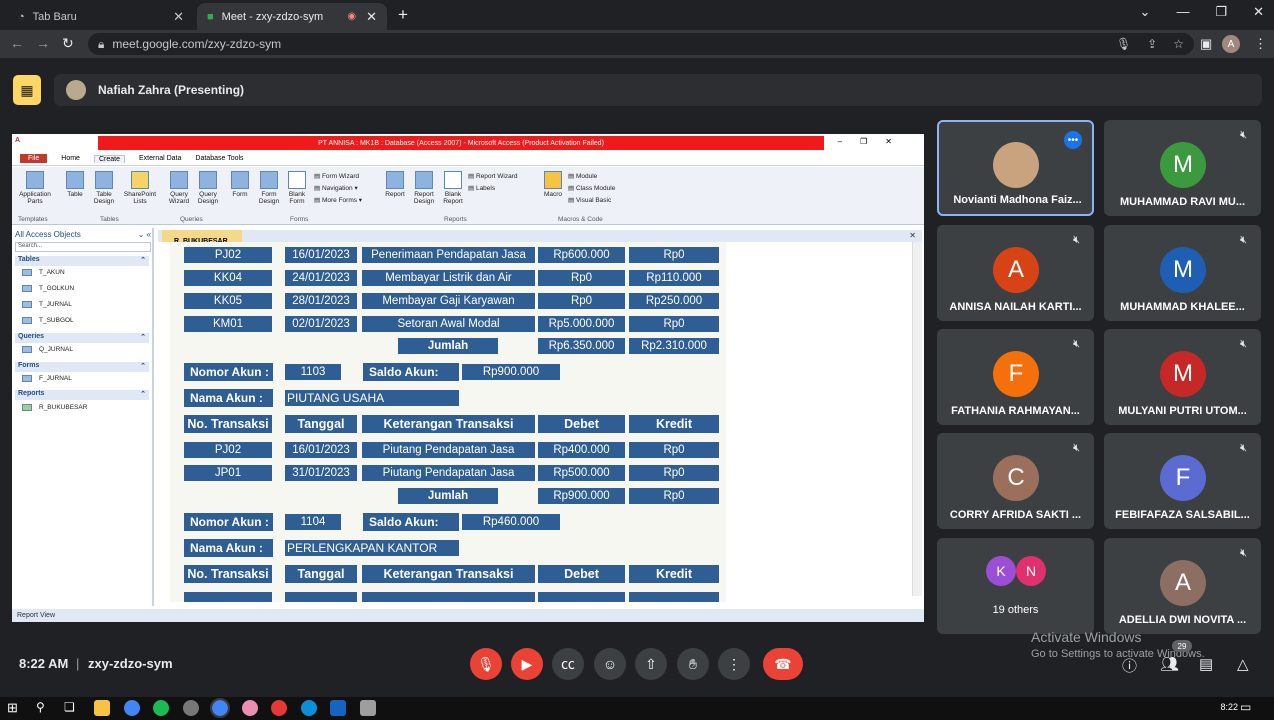 This screenshot has width=1274, height=720. What do you see at coordinates (641, 44) in the screenshot?
I see `address-bar: 🔒︎ meet.google.com/zxy-zdzo-sym 🎙︎ ⇪ ☆` at bounding box center [641, 44].